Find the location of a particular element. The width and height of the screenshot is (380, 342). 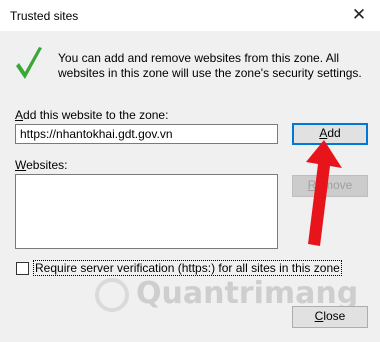

close-icon: ✕ is located at coordinates (359, 15).